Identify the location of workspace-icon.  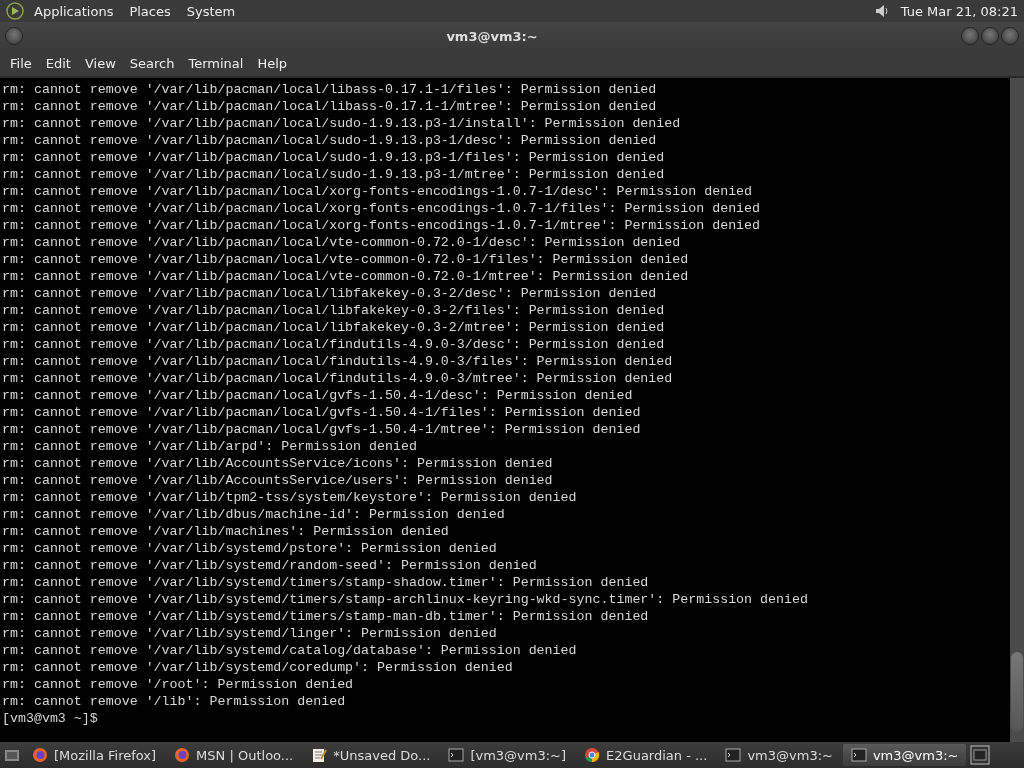
(980, 755).